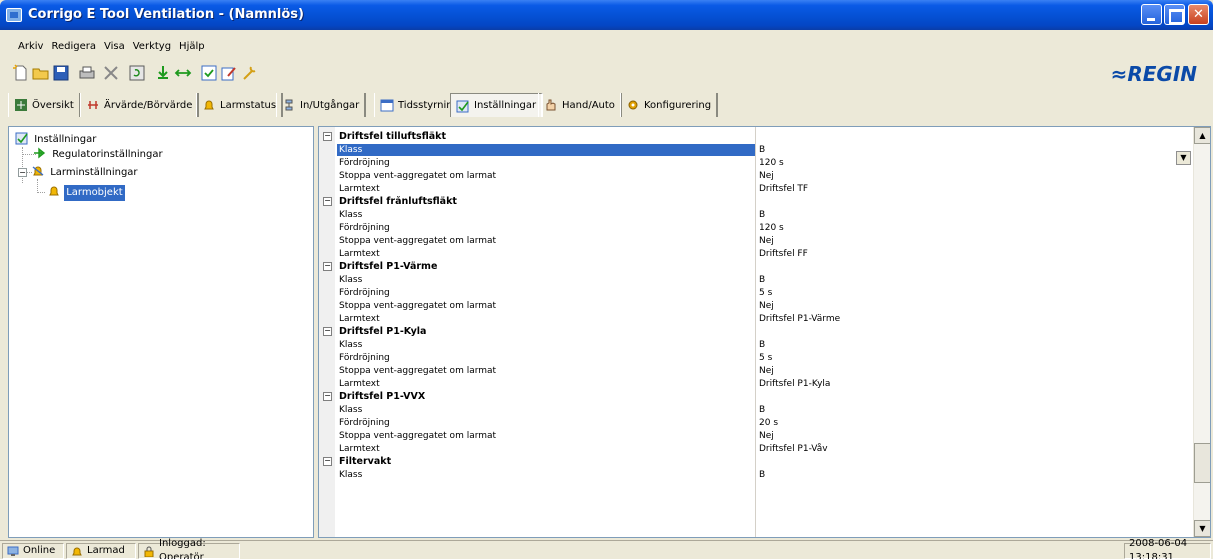  I want to click on grid-category: − Driftsfel P1-Kyla, so click(755, 332).